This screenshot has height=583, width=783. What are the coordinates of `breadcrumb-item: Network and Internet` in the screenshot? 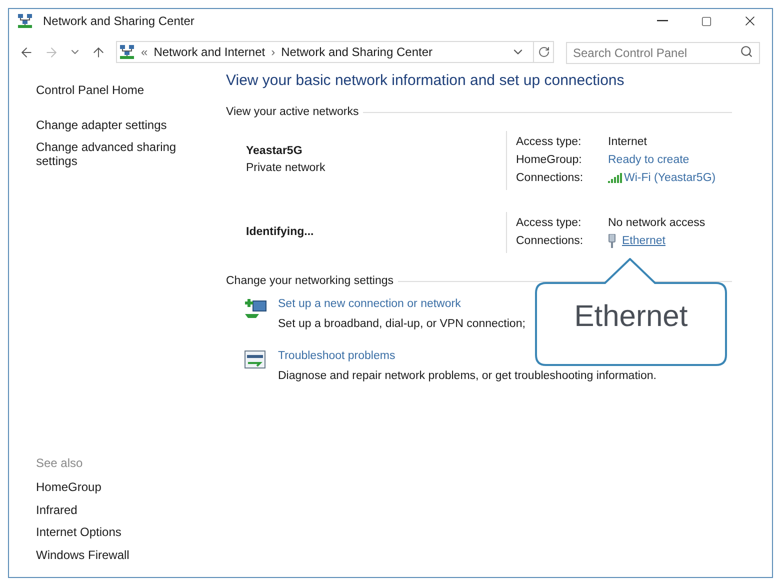 It's located at (210, 52).